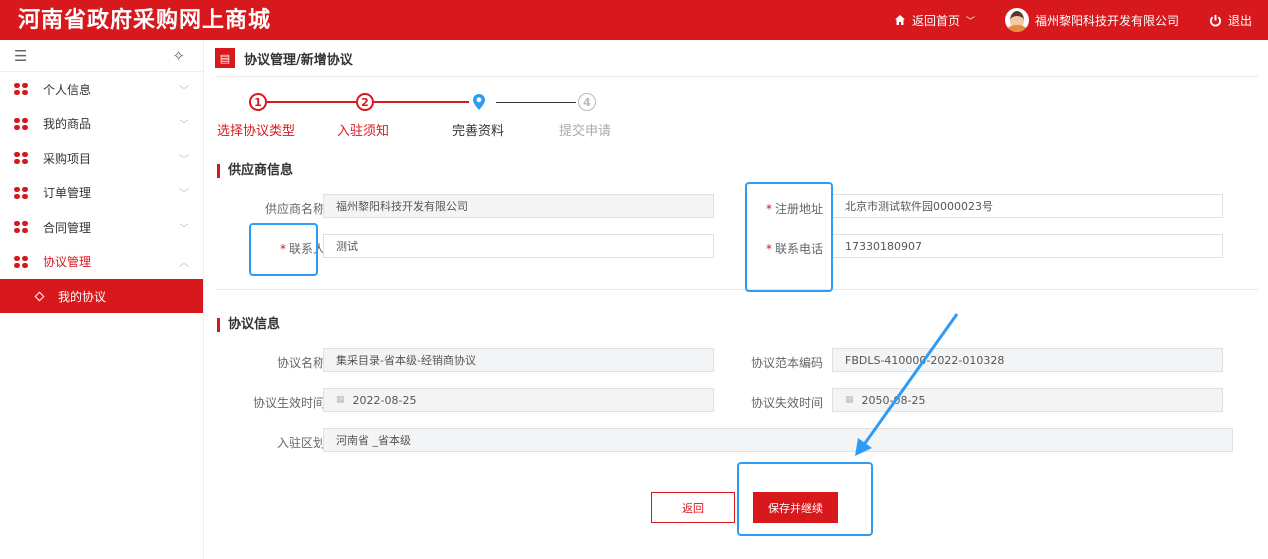 The image size is (1268, 559). Describe the element at coordinates (294, 209) in the screenshot. I see `supplier-name-label: 供应商名称` at that location.